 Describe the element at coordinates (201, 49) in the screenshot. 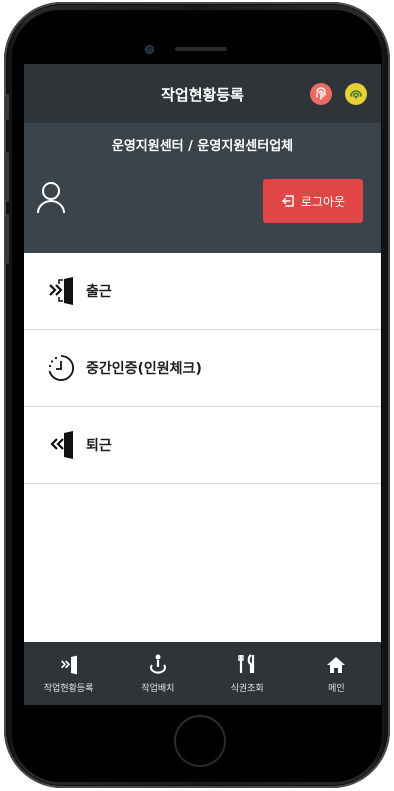

I see `speaker-grille` at that location.